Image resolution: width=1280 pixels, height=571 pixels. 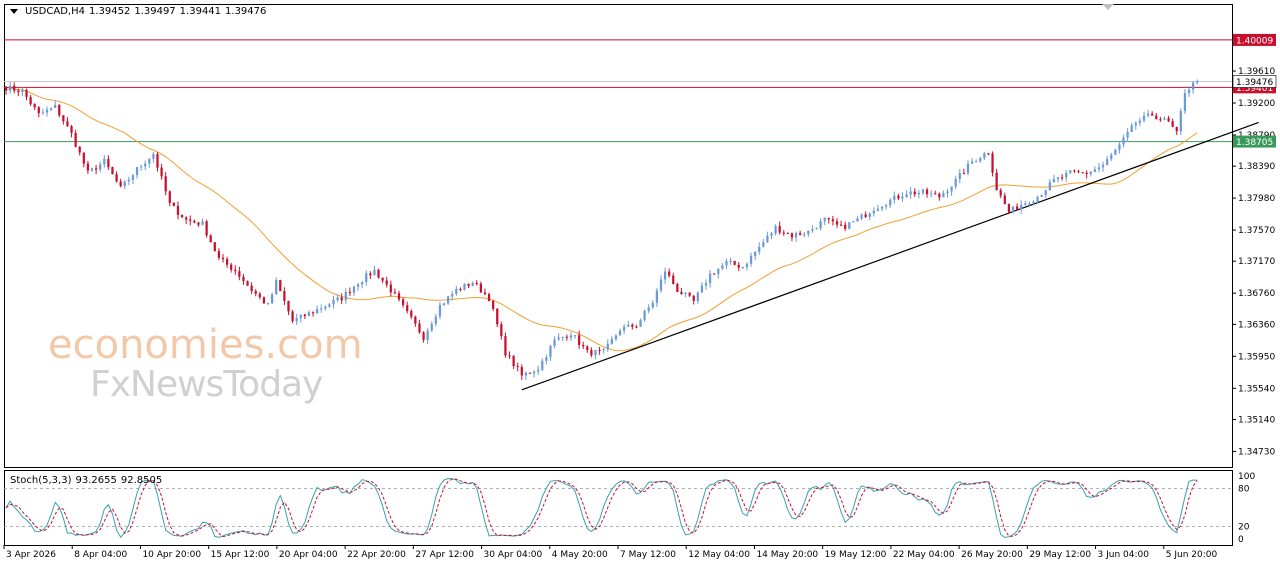 What do you see at coordinates (96, 480) in the screenshot?
I see `stoch-main-value: 93.2655` at bounding box center [96, 480].